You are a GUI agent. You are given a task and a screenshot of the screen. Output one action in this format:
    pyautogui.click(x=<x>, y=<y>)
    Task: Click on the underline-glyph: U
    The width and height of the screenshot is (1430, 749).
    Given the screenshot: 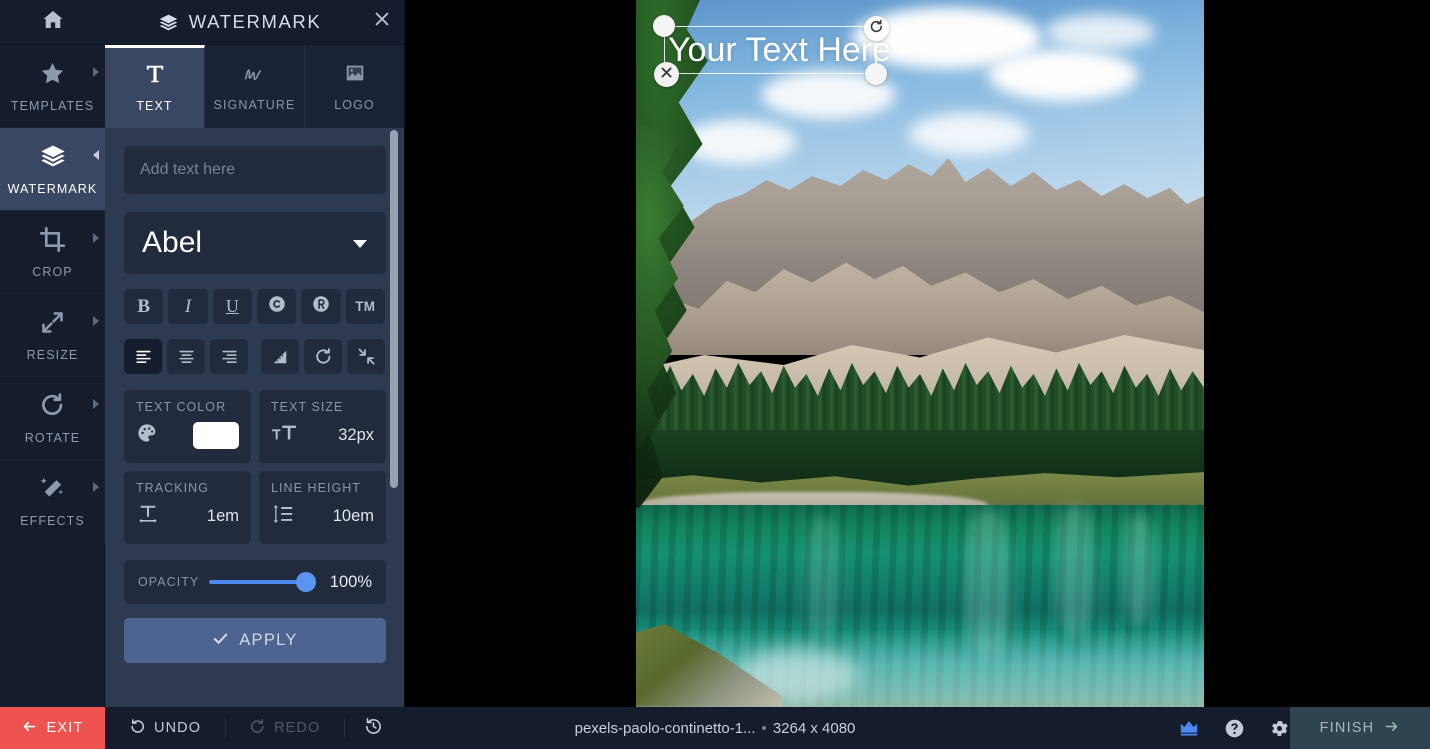 What is the action you would take?
    pyautogui.click(x=232, y=306)
    